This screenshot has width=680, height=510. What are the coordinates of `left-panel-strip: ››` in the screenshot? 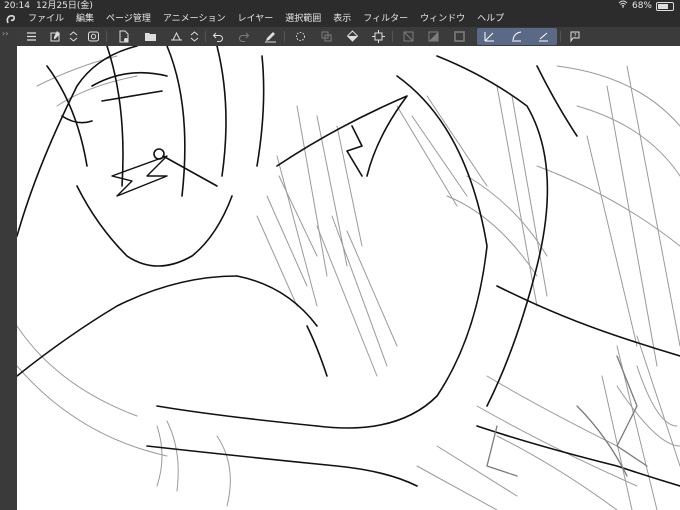 It's located at (8, 268).